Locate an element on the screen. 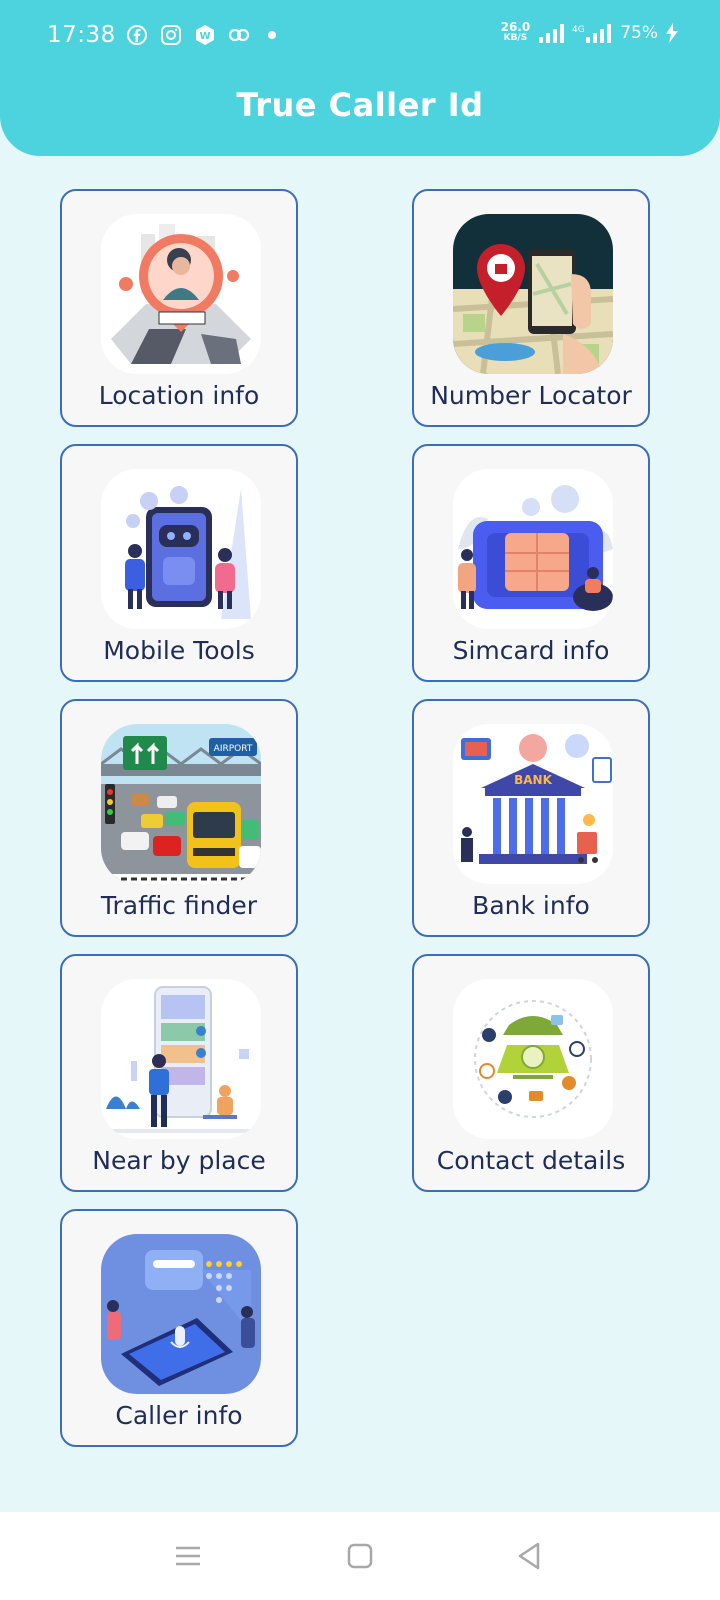  card-mobile-tools: Mobile Tools is located at coordinates (179, 563).